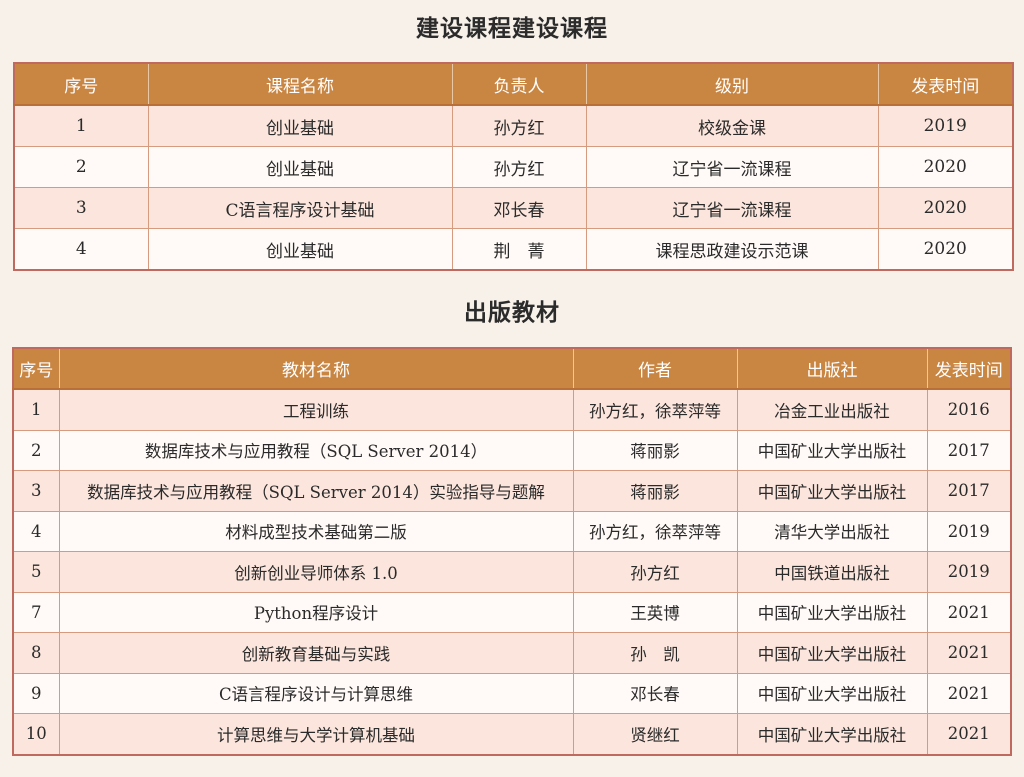  What do you see at coordinates (655, 572) in the screenshot?
I see `cell-author: 孙方红` at bounding box center [655, 572].